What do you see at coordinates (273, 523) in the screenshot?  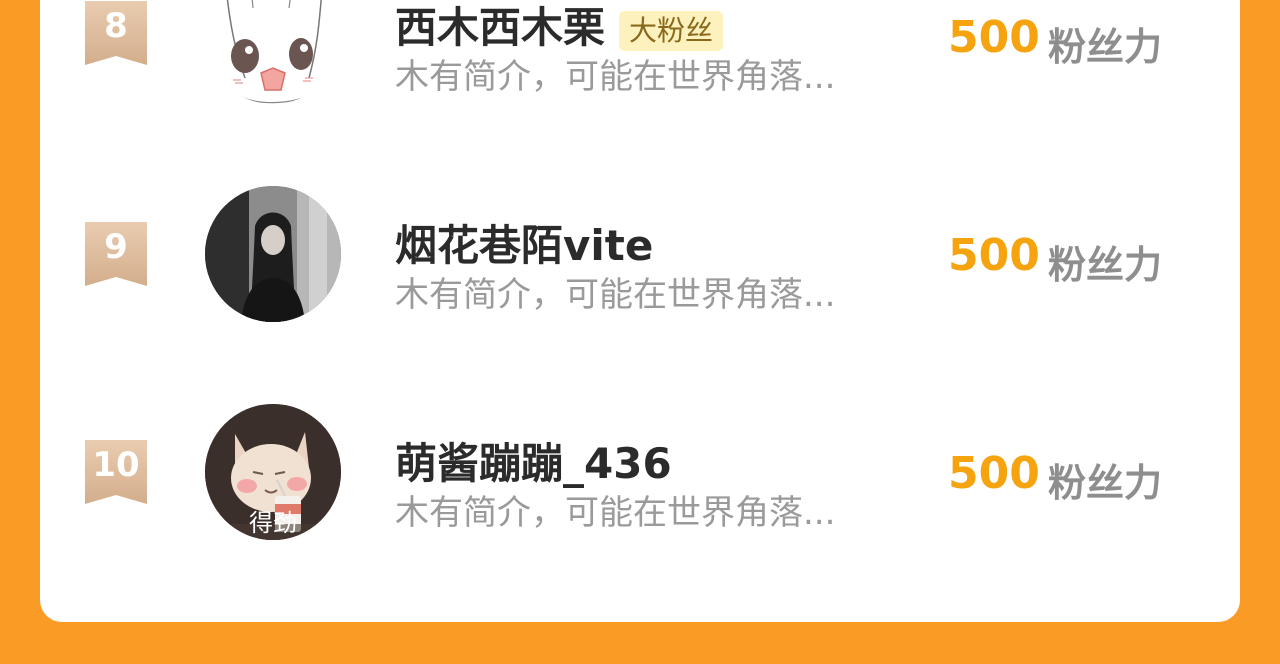 I see `avatar-caption: 得劲` at bounding box center [273, 523].